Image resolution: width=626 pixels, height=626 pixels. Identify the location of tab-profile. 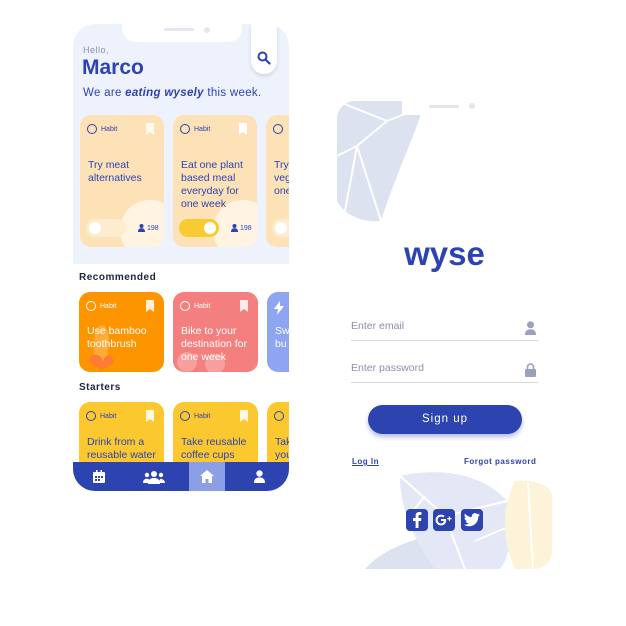
(259, 476).